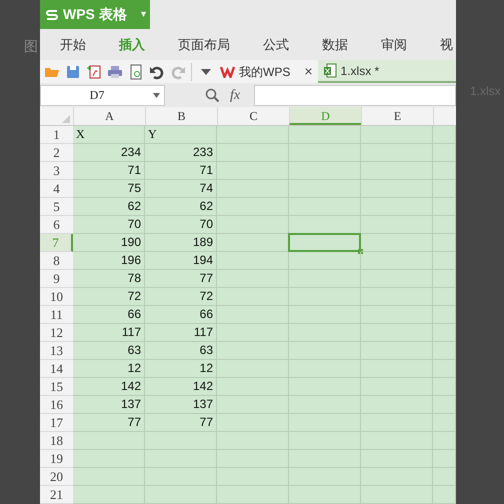 The width and height of the screenshot is (504, 504). Describe the element at coordinates (109, 116) in the screenshot. I see `column-header: A` at that location.